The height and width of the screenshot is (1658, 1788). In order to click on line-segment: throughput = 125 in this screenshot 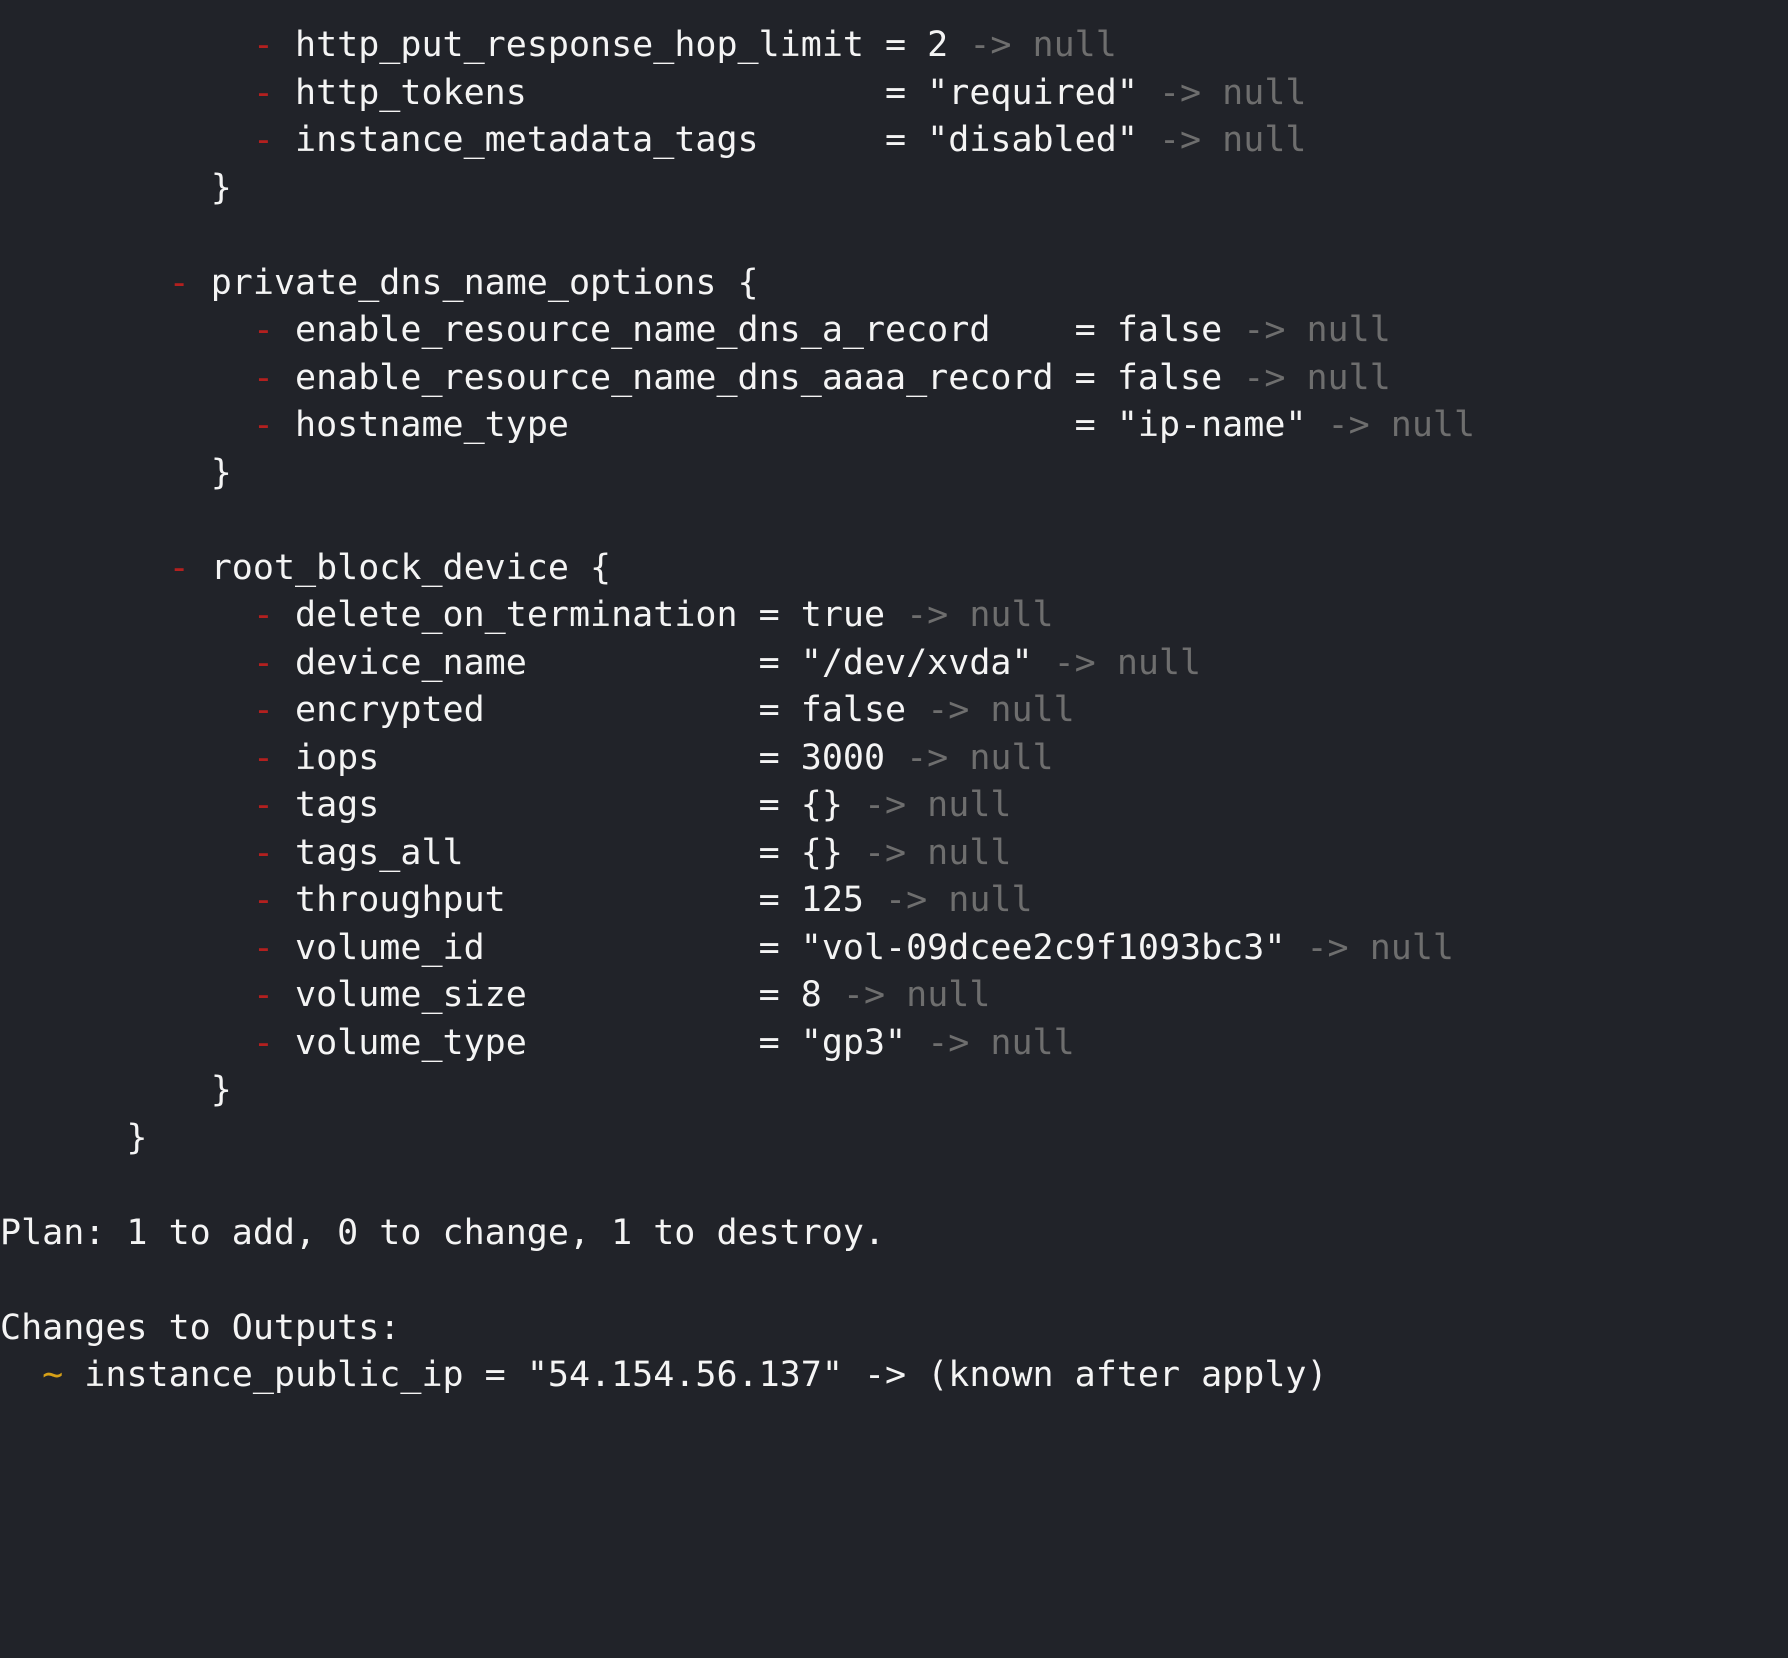, I will do `click(579, 900)`.